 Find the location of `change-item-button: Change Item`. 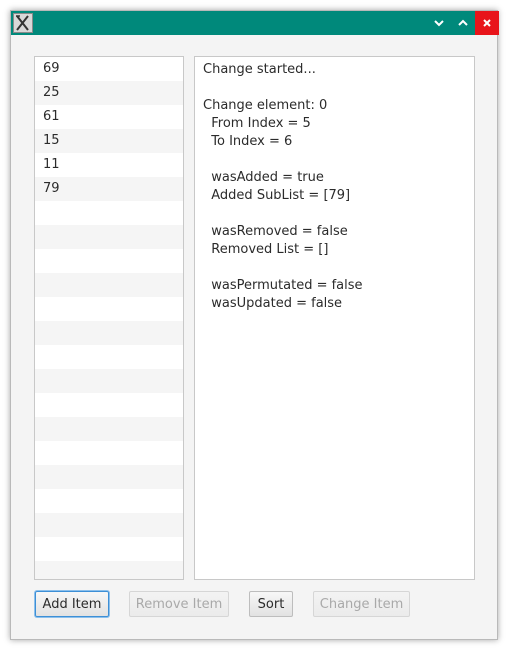

change-item-button: Change Item is located at coordinates (361, 604).